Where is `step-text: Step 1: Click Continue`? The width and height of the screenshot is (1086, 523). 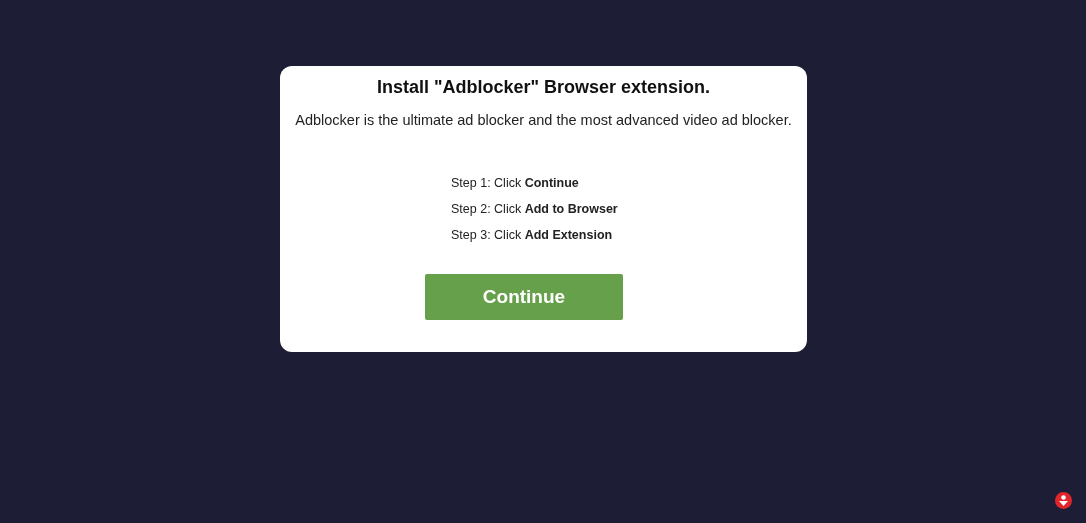
step-text: Step 1: Click Continue is located at coordinates (515, 183).